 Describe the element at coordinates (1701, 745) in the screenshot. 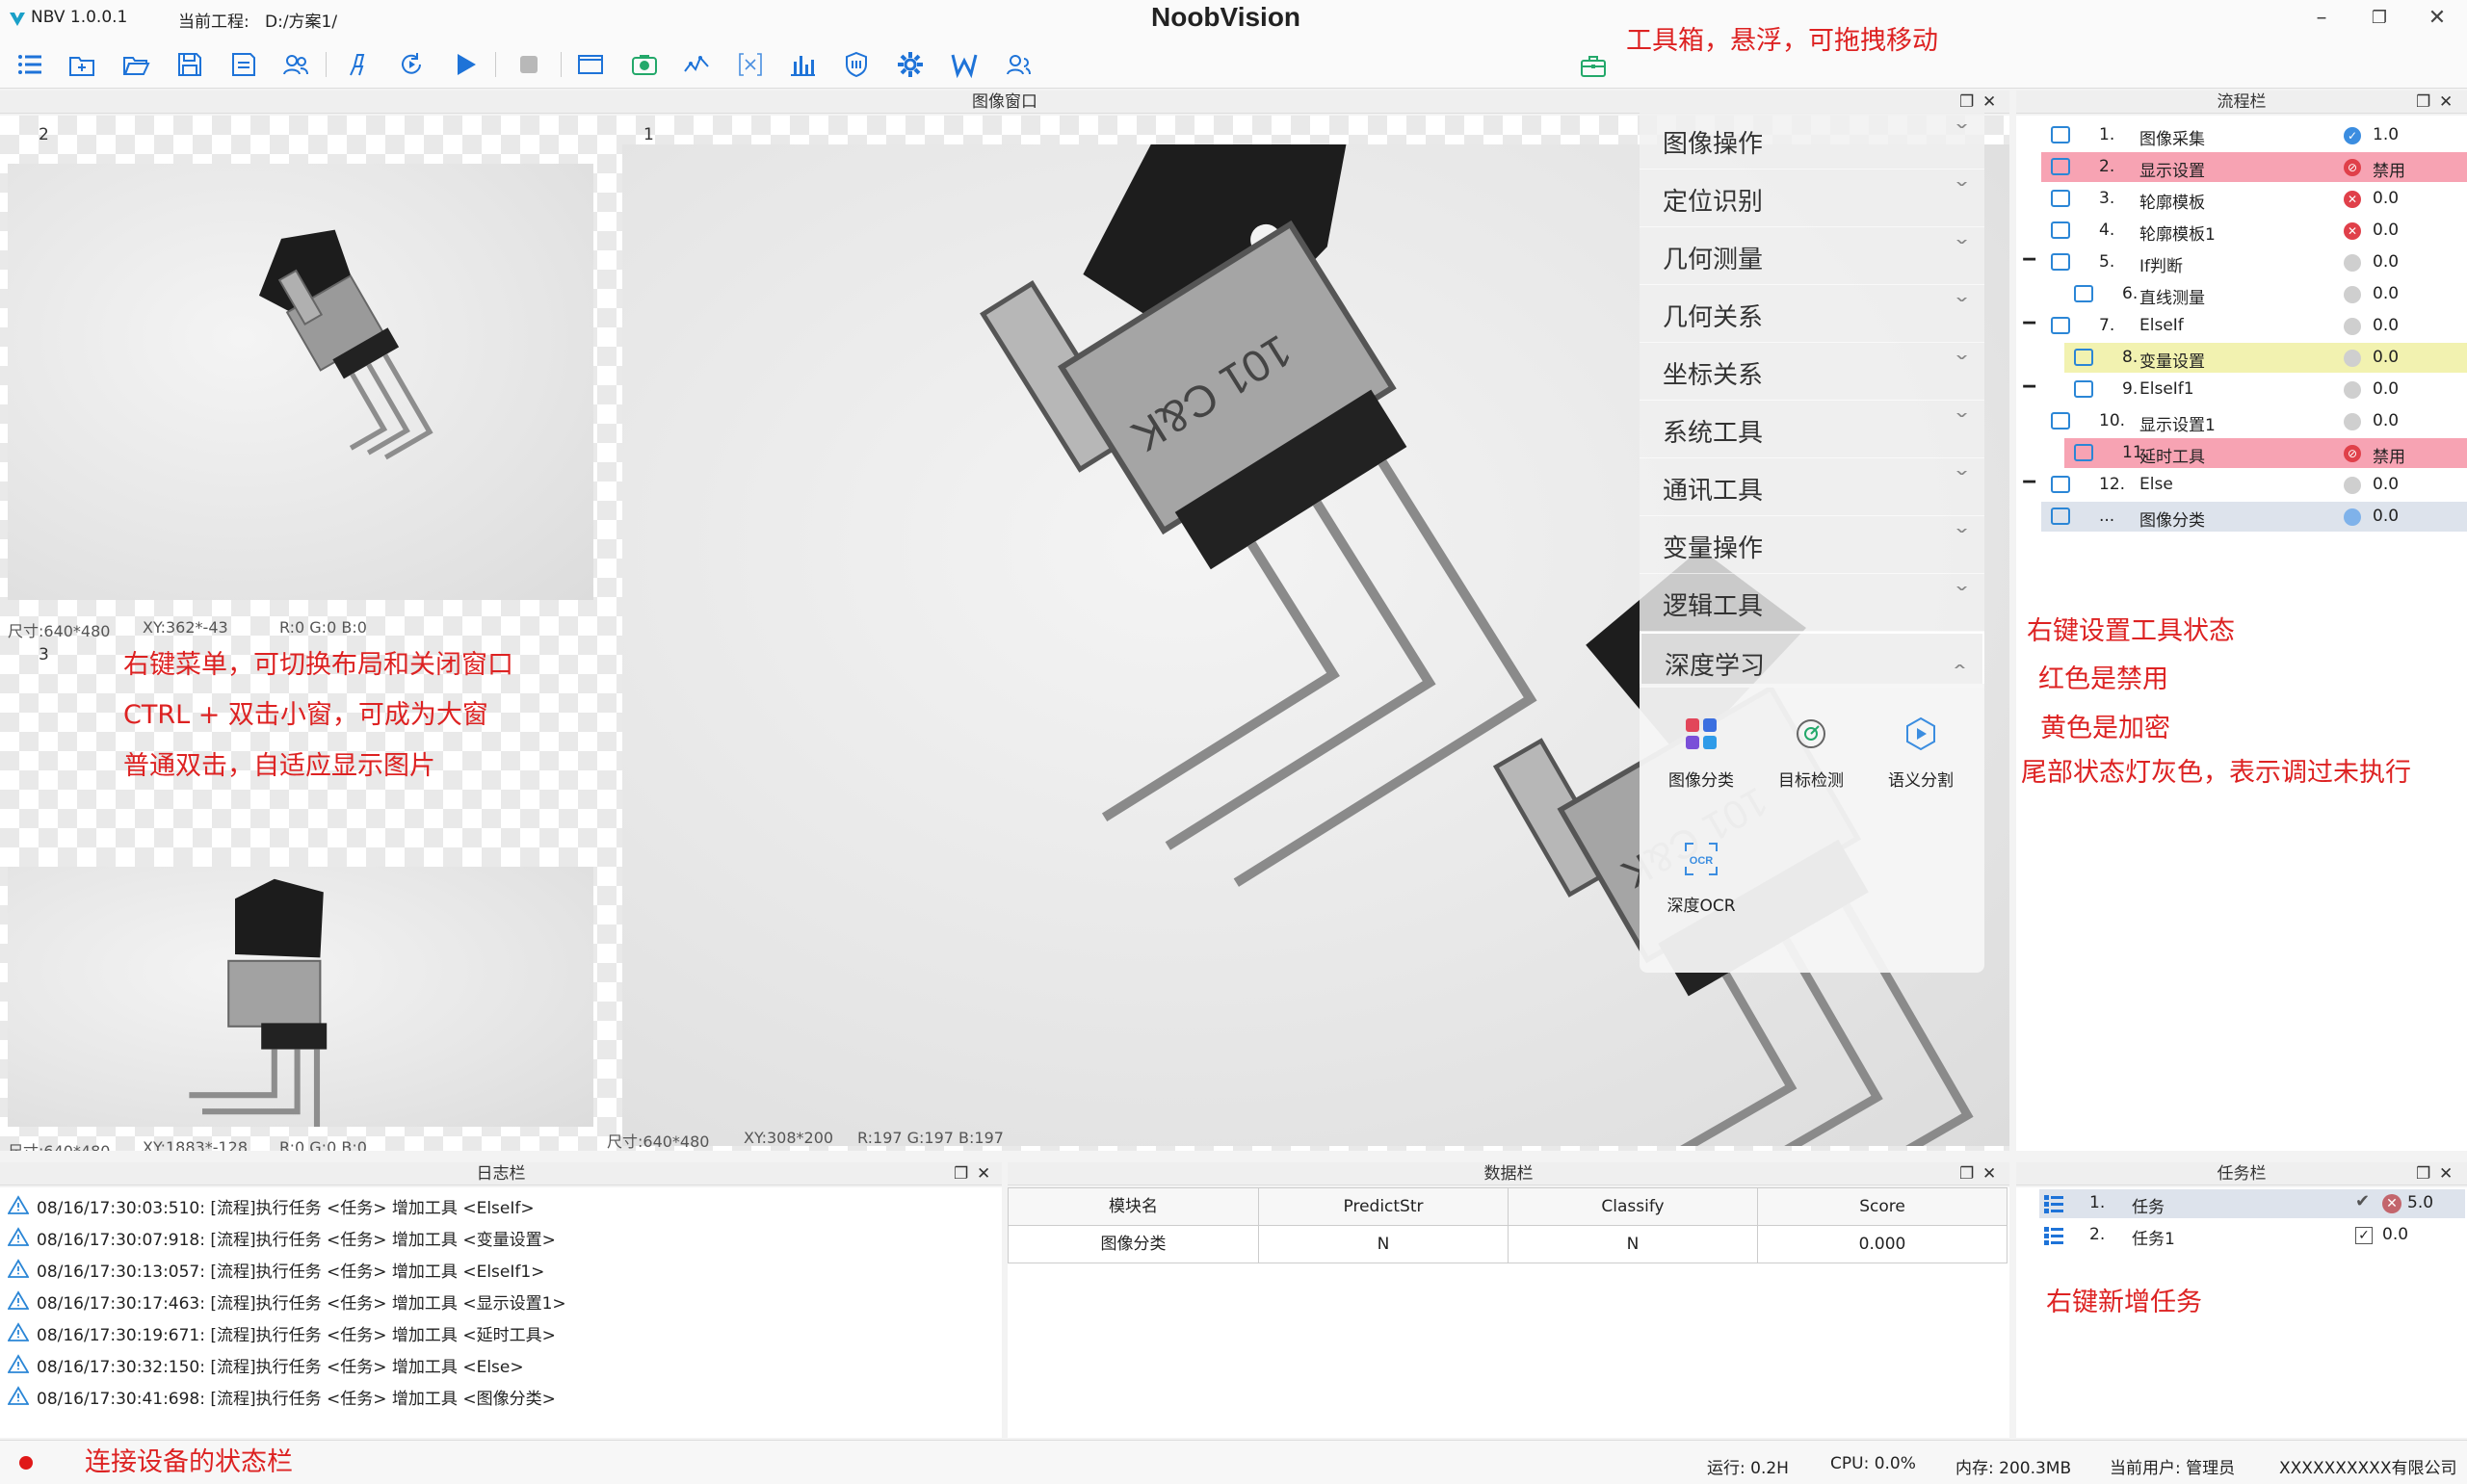

I see `tool-image-classify: 图像分类` at that location.